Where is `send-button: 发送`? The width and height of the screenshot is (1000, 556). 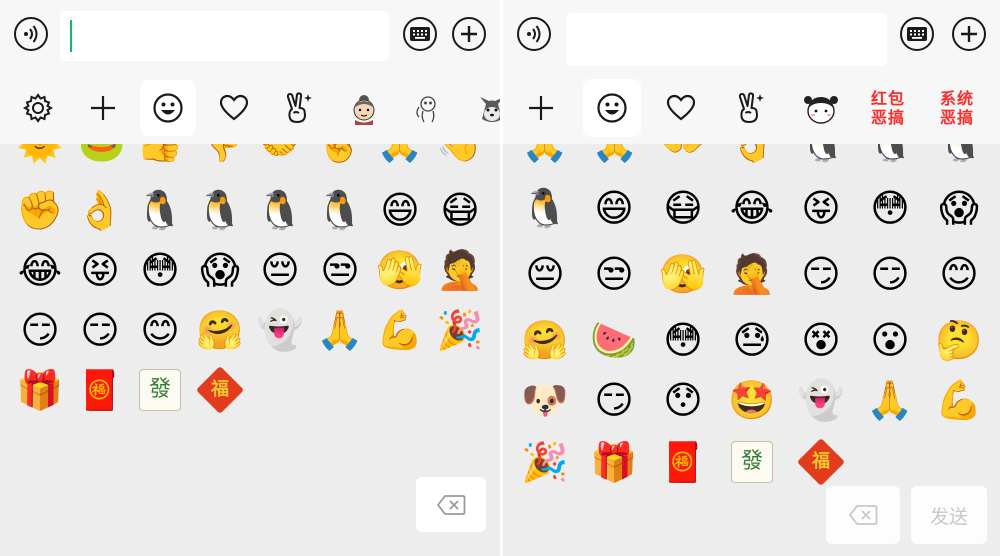
send-button: 发送 is located at coordinates (949, 515).